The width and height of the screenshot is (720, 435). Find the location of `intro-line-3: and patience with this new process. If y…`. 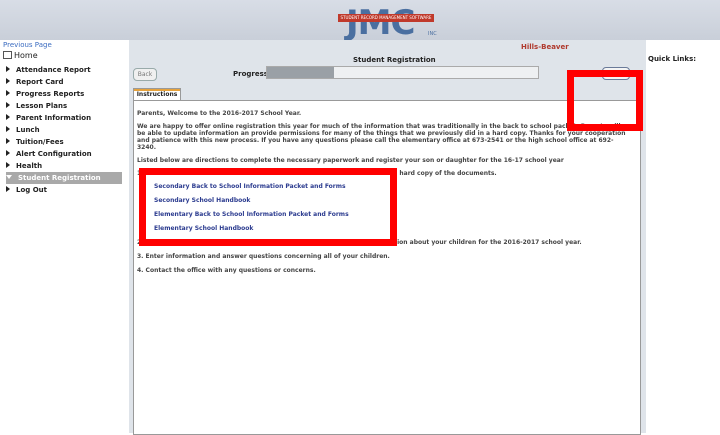

intro-line-3: and patience with this new process. If y… is located at coordinates (375, 140).